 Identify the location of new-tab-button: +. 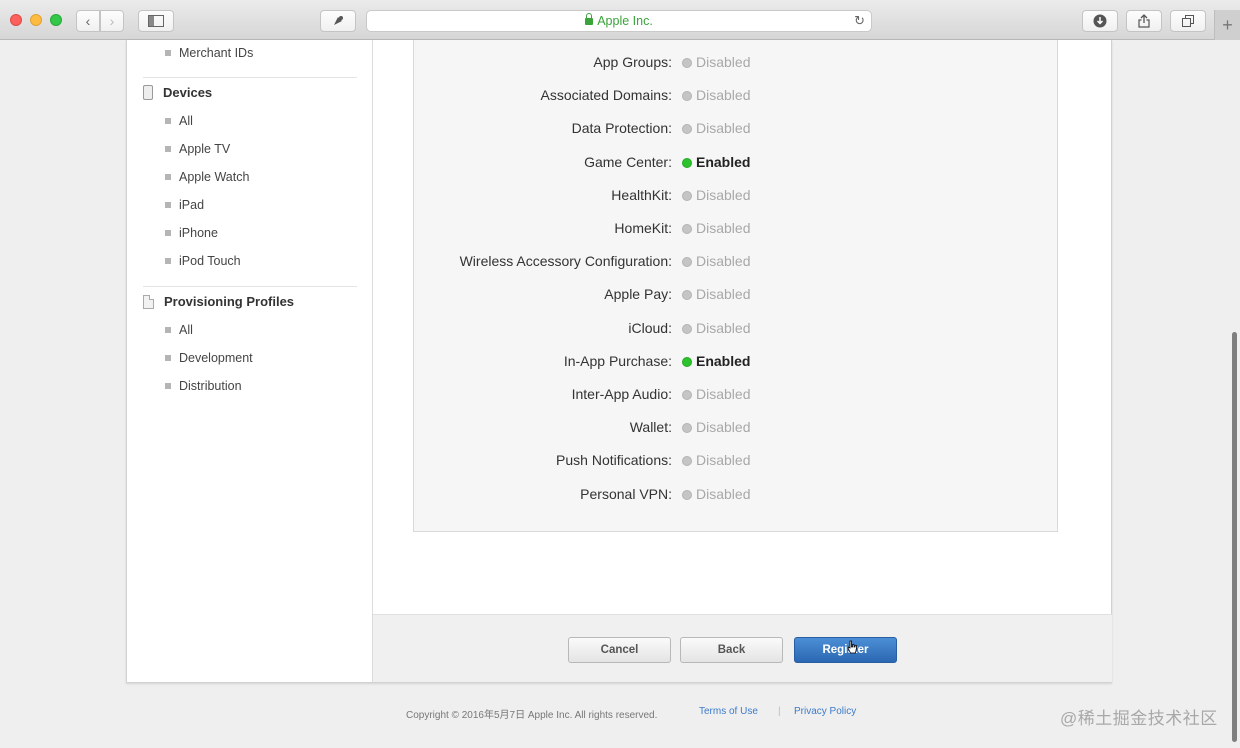
(1227, 25).